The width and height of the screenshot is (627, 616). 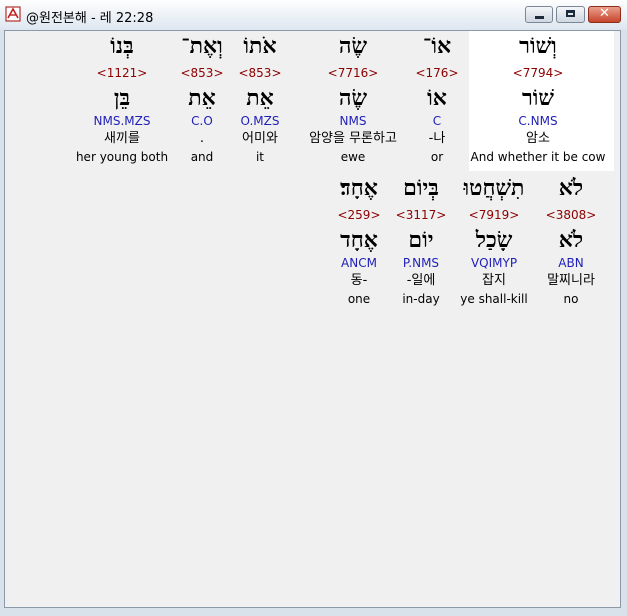 I want to click on parse-code: NMS.MZS, so click(x=122, y=121).